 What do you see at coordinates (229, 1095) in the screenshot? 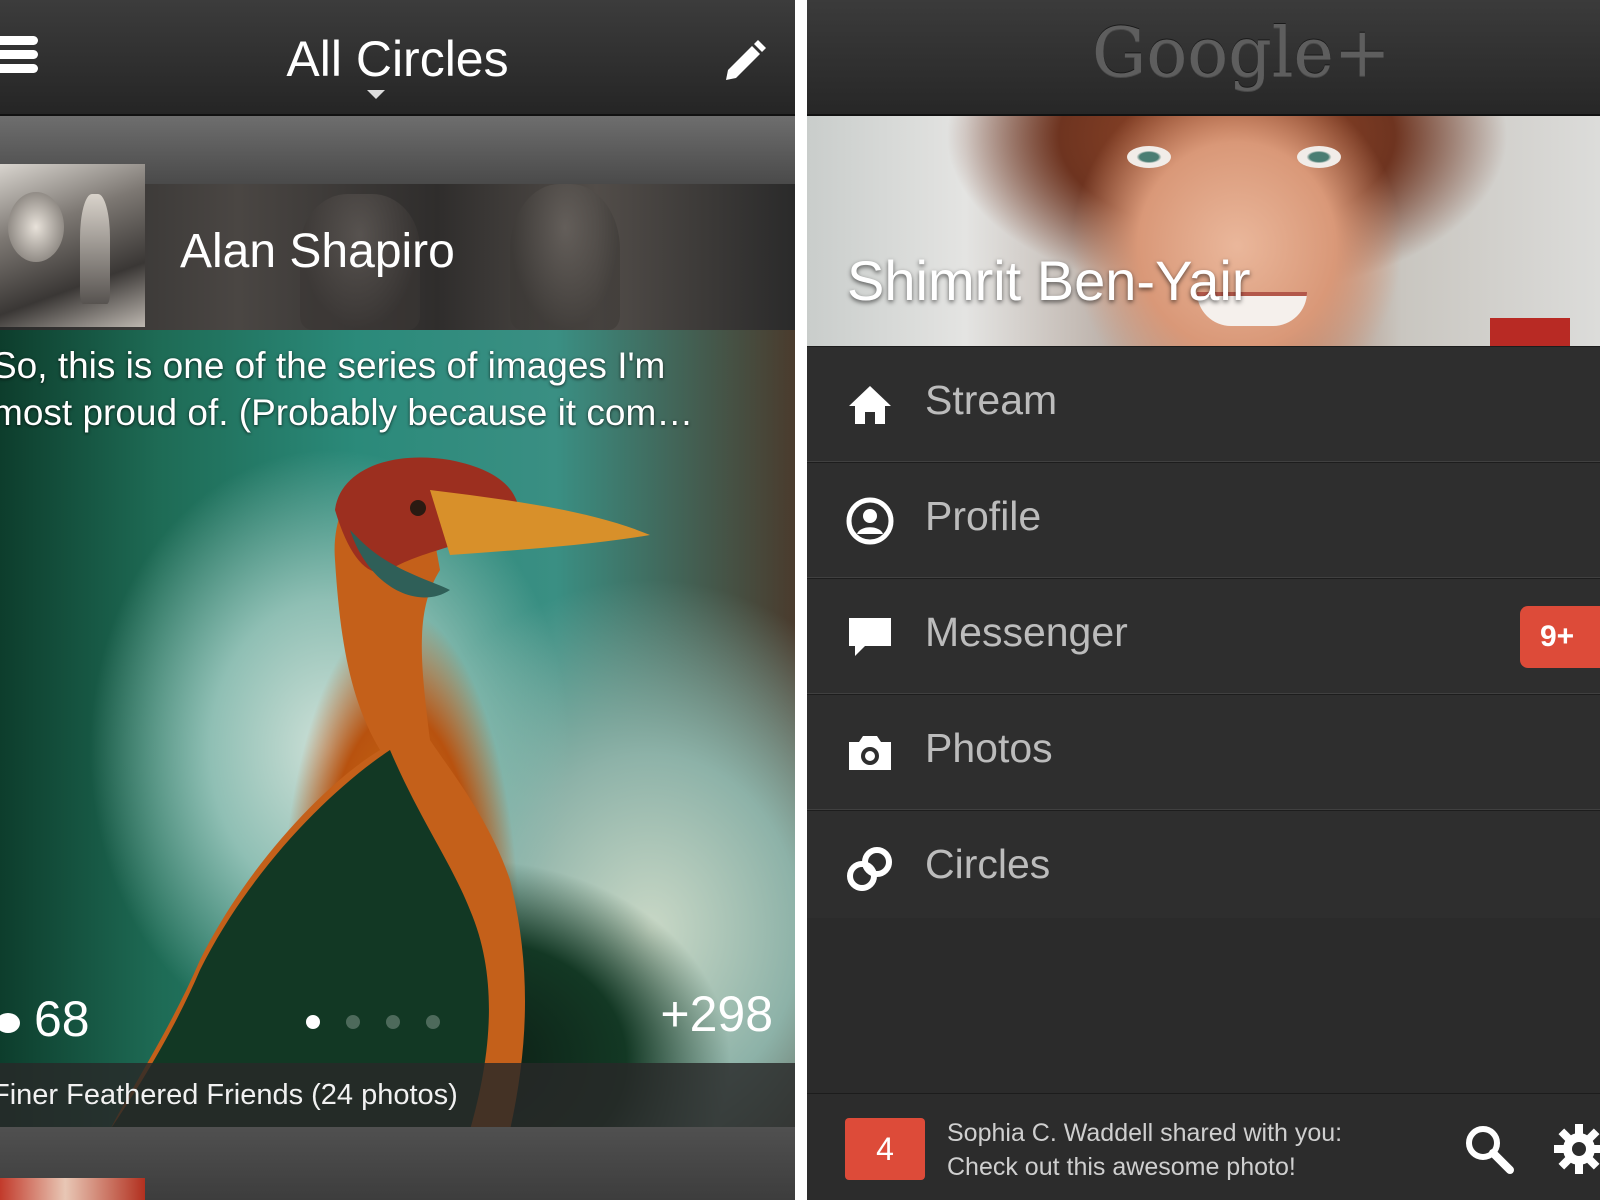
I see `album-title: Finer Feathered Friends (24 photos)` at bounding box center [229, 1095].